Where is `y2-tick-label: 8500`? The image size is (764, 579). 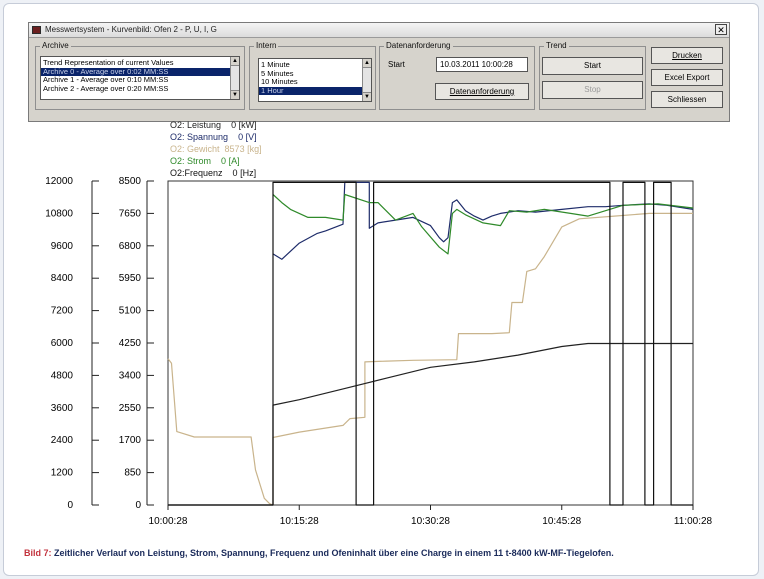
y2-tick-label: 8500 is located at coordinates (130, 181).